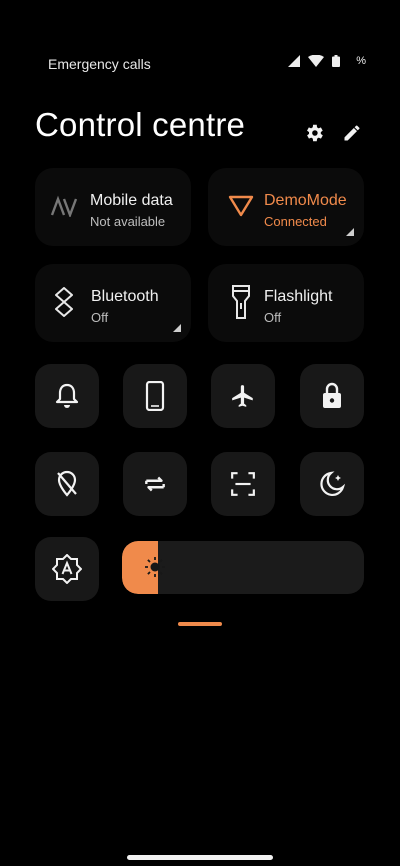 The width and height of the screenshot is (400, 866). I want to click on flashlight-label: Flashlight, so click(298, 296).